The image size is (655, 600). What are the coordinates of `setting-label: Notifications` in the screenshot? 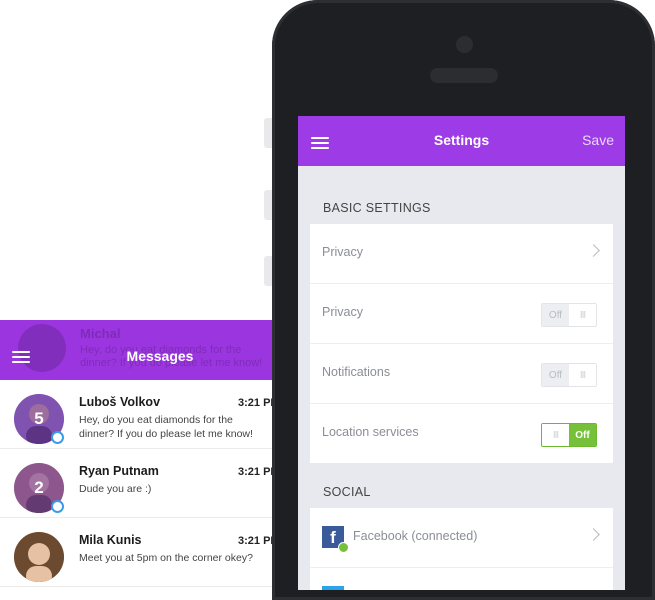 It's located at (356, 372).